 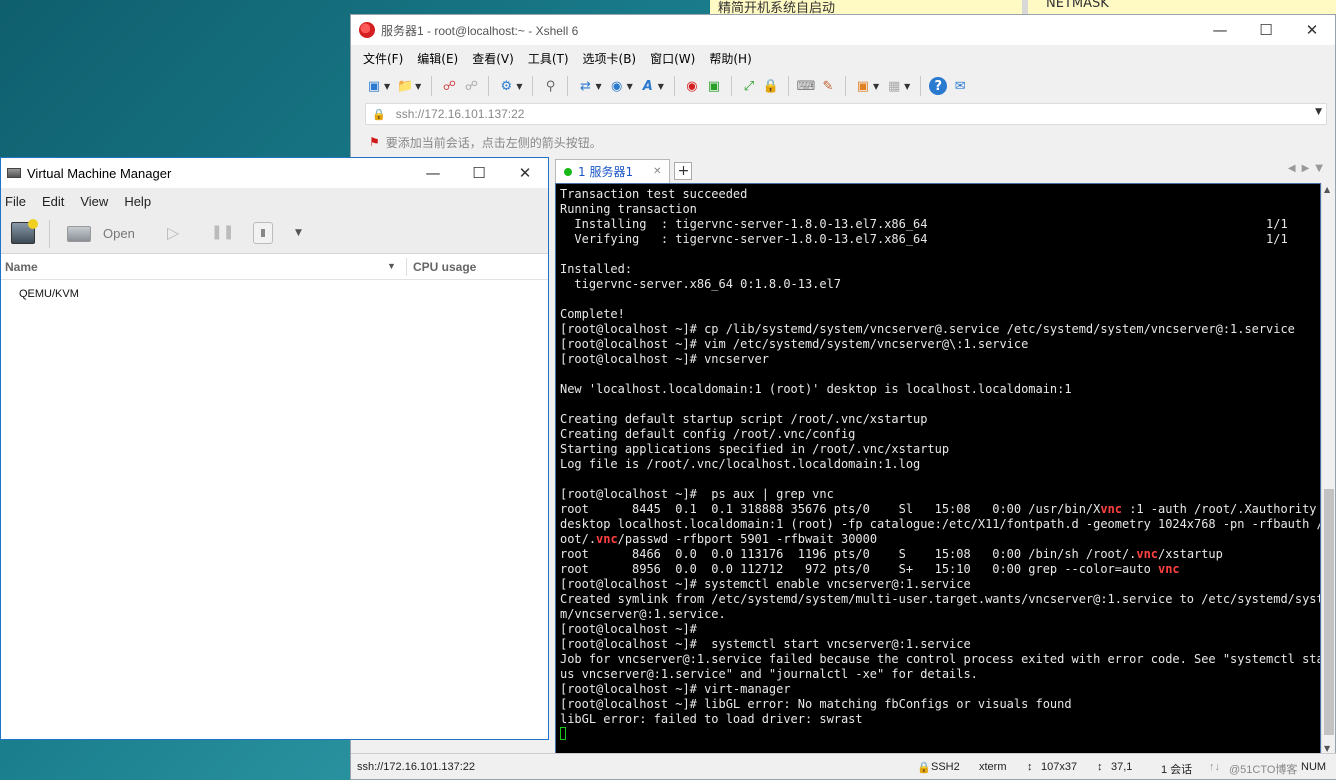 What do you see at coordinates (137, 201) in the screenshot?
I see `menu-help: Help` at bounding box center [137, 201].